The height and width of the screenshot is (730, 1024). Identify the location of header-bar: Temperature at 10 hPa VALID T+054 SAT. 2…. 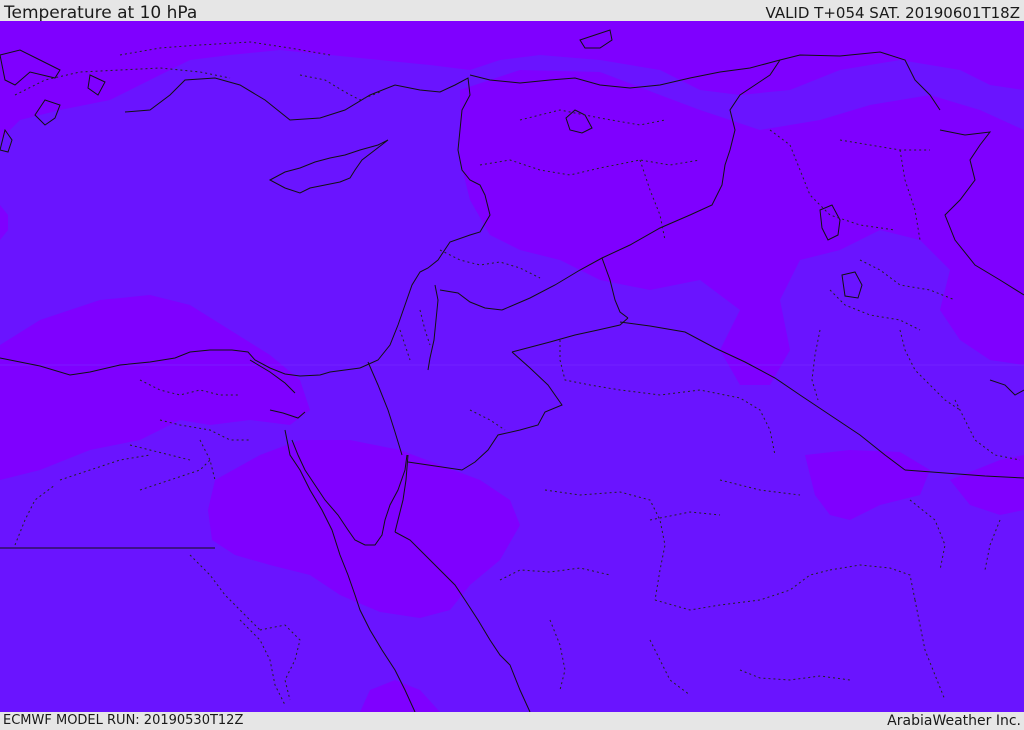
(512, 11).